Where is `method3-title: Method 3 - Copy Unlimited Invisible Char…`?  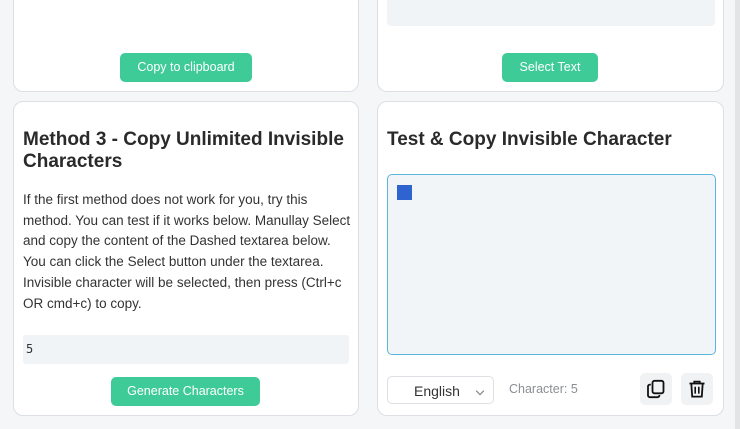 method3-title: Method 3 - Copy Unlimited Invisible Char… is located at coordinates (183, 150).